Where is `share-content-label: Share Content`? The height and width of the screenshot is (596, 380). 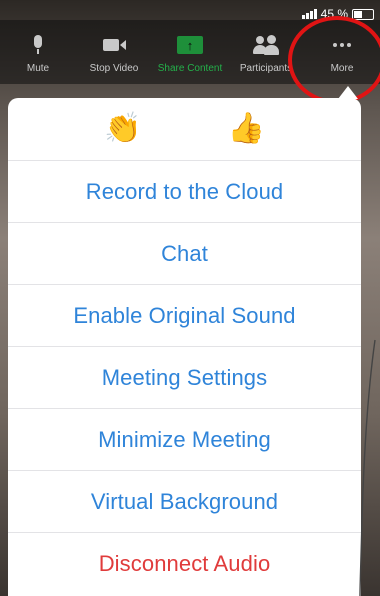 share-content-label: Share Content is located at coordinates (190, 68).